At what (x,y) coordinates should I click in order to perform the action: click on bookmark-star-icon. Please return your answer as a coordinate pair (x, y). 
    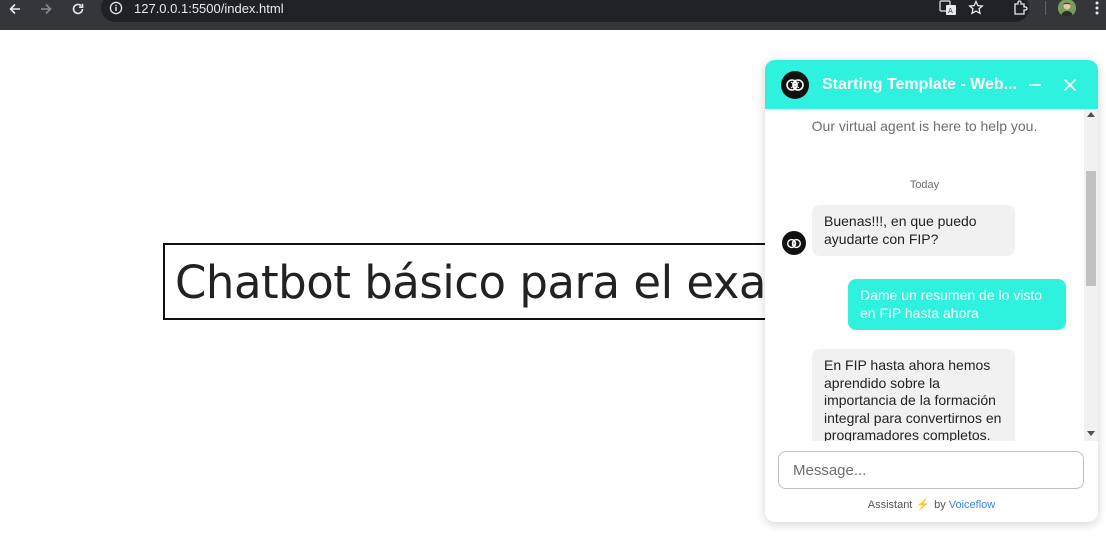
    Looking at the image, I should click on (976, 10).